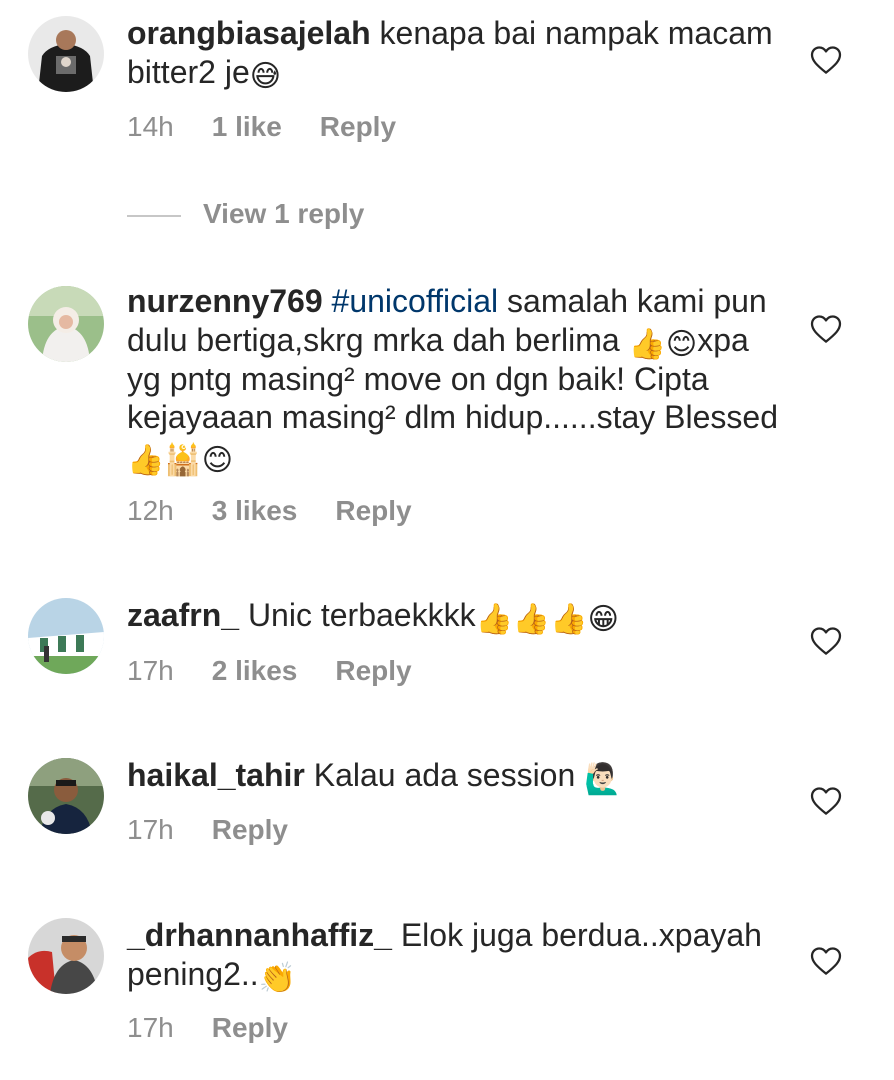  Describe the element at coordinates (547, 619) in the screenshot. I see `thumbs-up-grin-emoji: 👍👍👍😁` at that location.